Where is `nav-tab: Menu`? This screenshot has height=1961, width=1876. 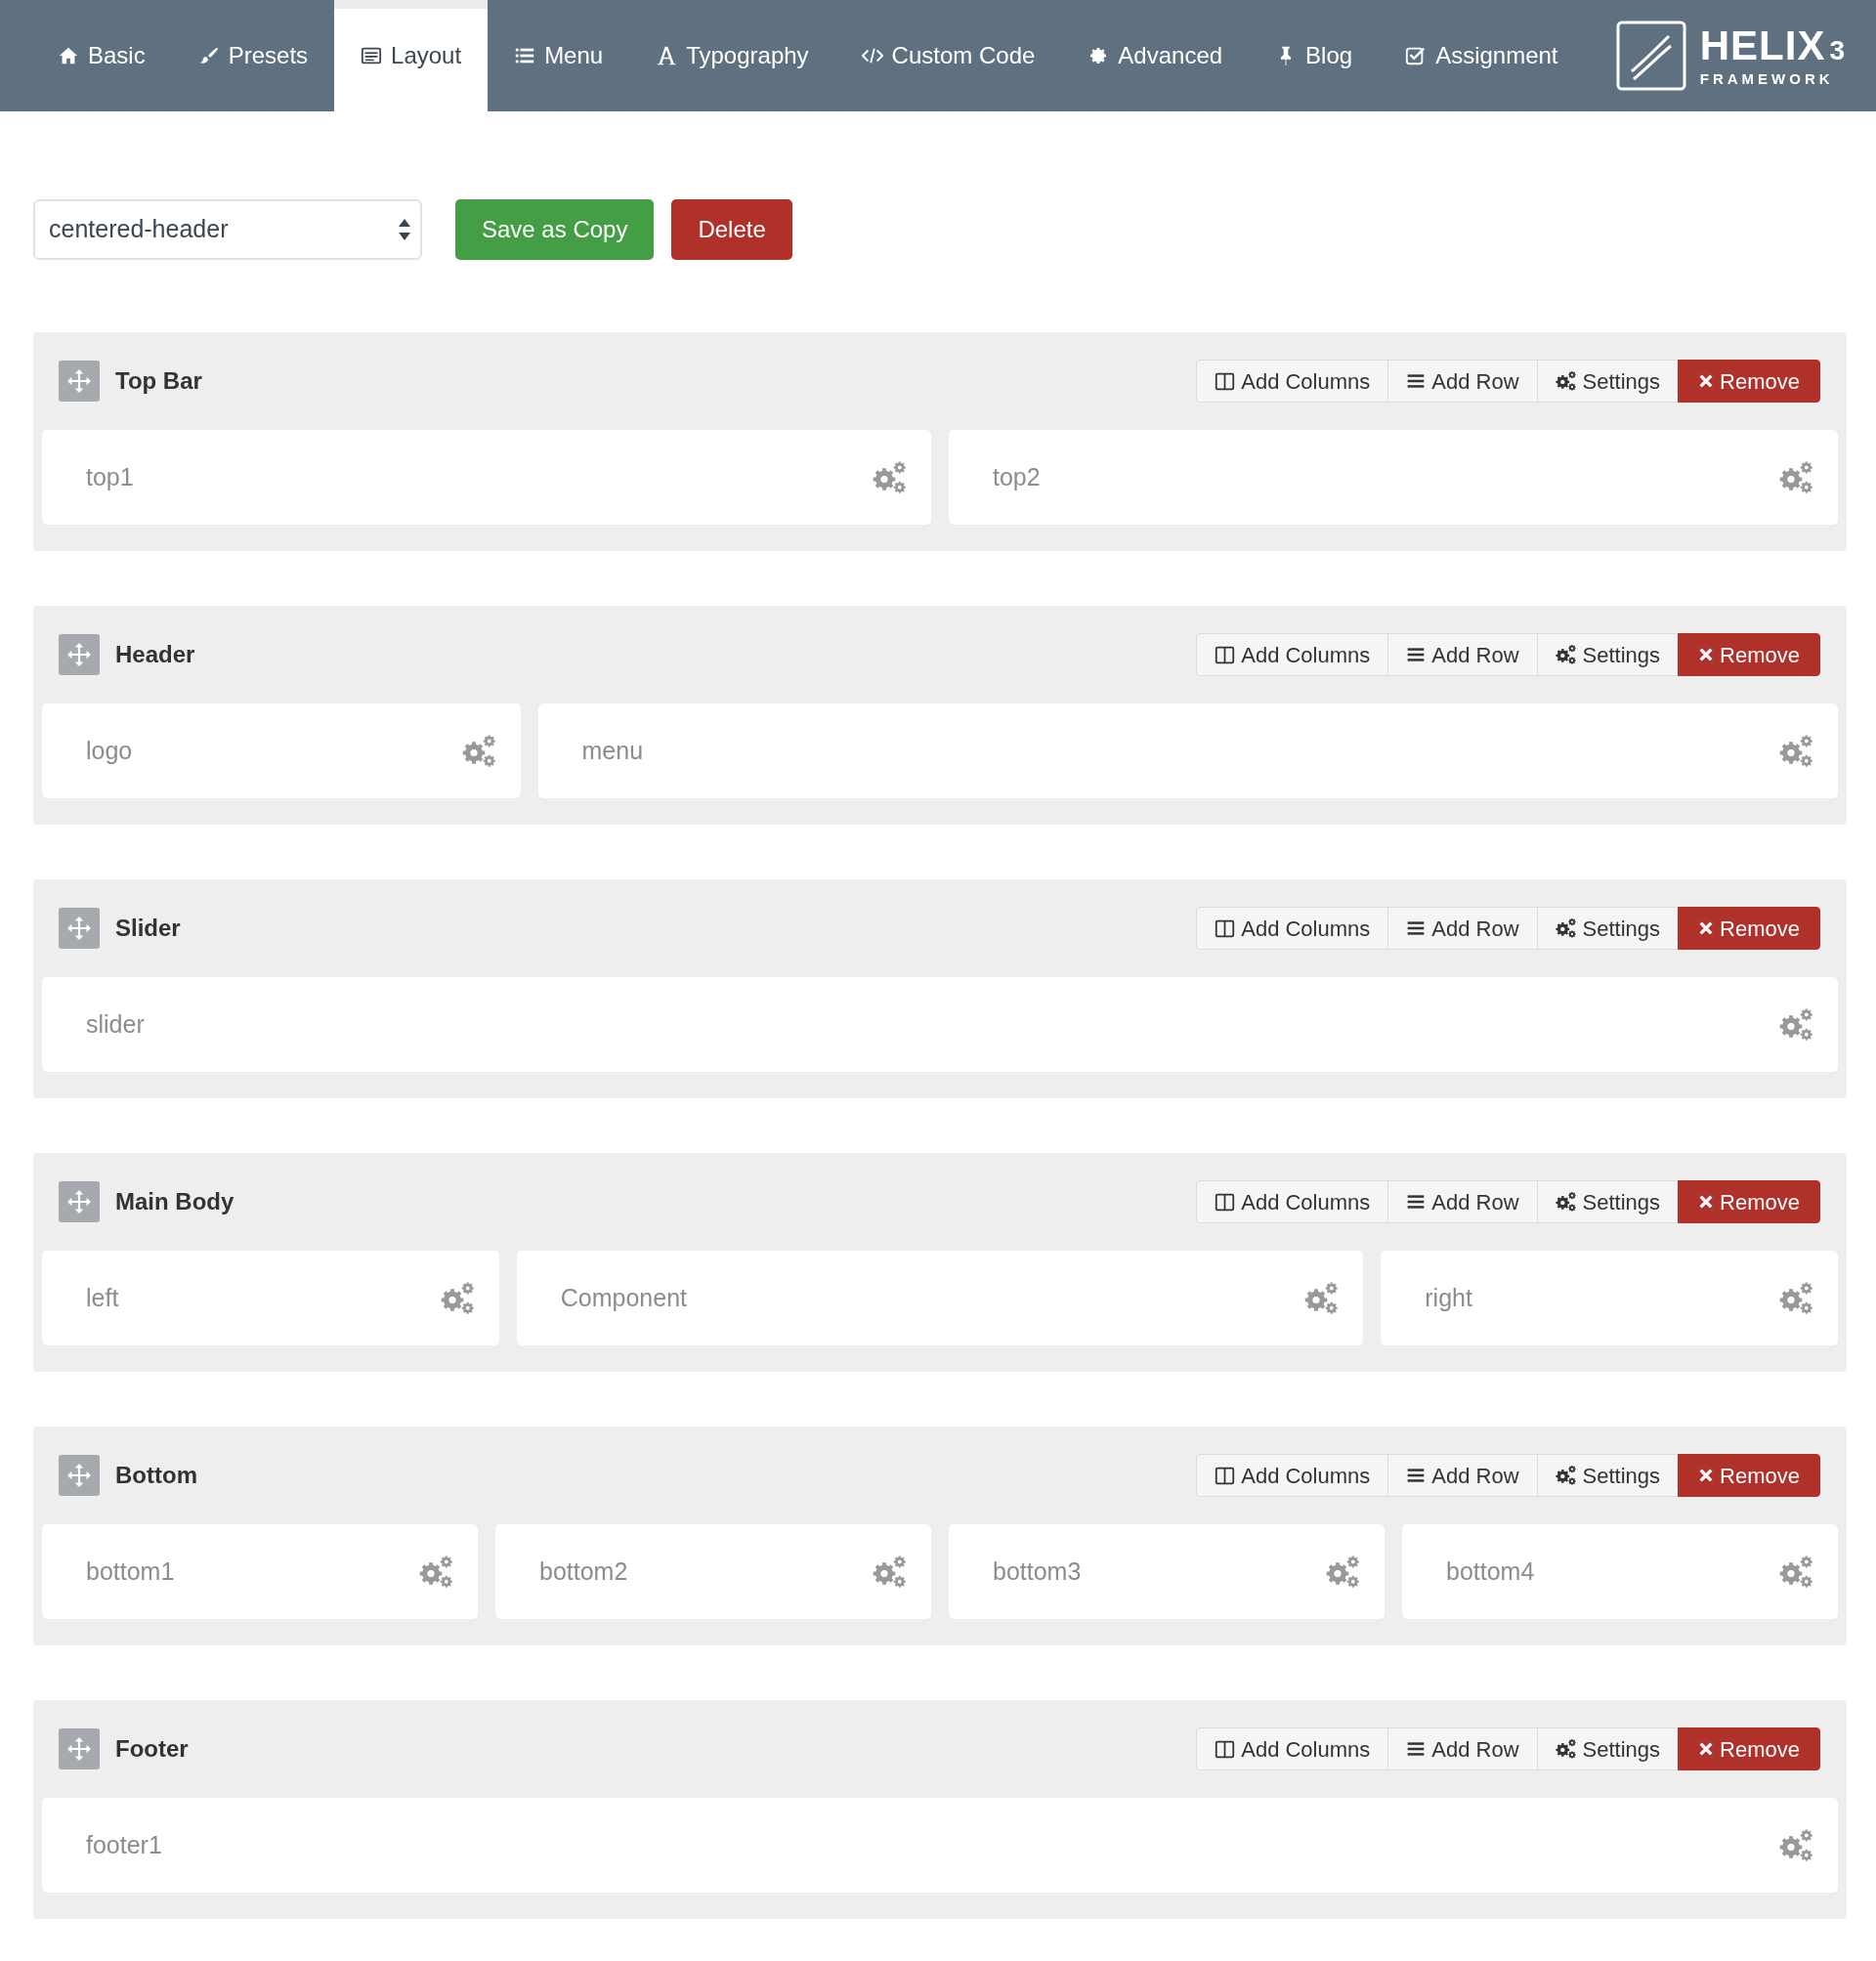
nav-tab: Menu is located at coordinates (559, 56).